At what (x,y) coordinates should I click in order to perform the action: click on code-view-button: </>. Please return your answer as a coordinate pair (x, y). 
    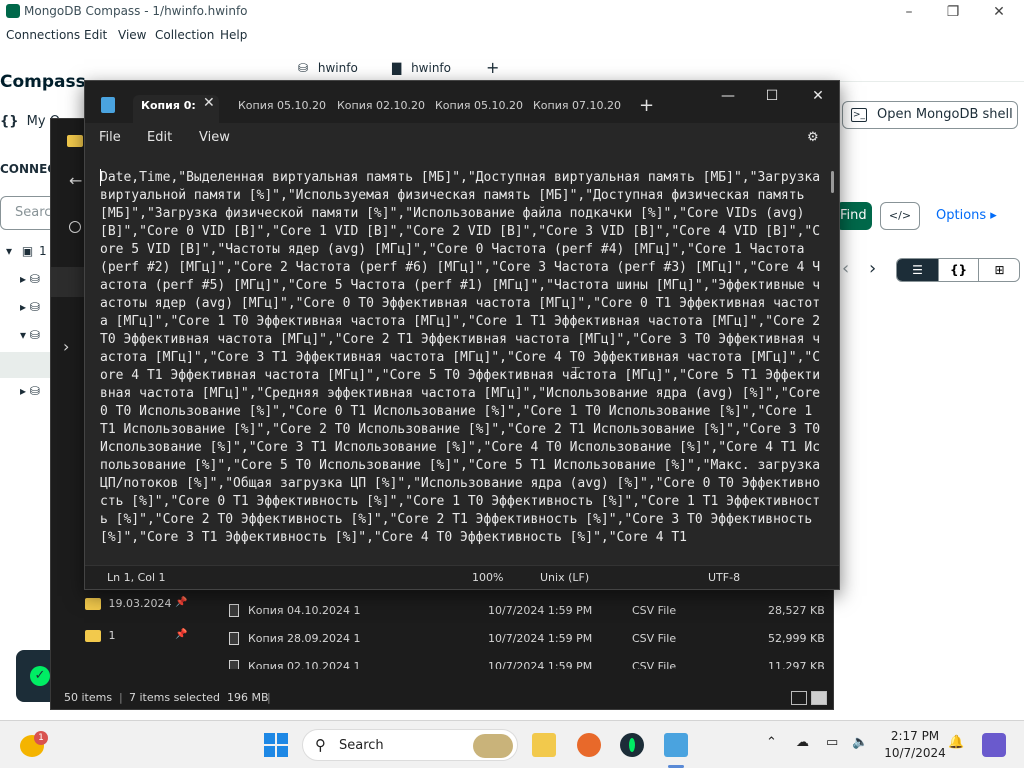
    Looking at the image, I should click on (900, 216).